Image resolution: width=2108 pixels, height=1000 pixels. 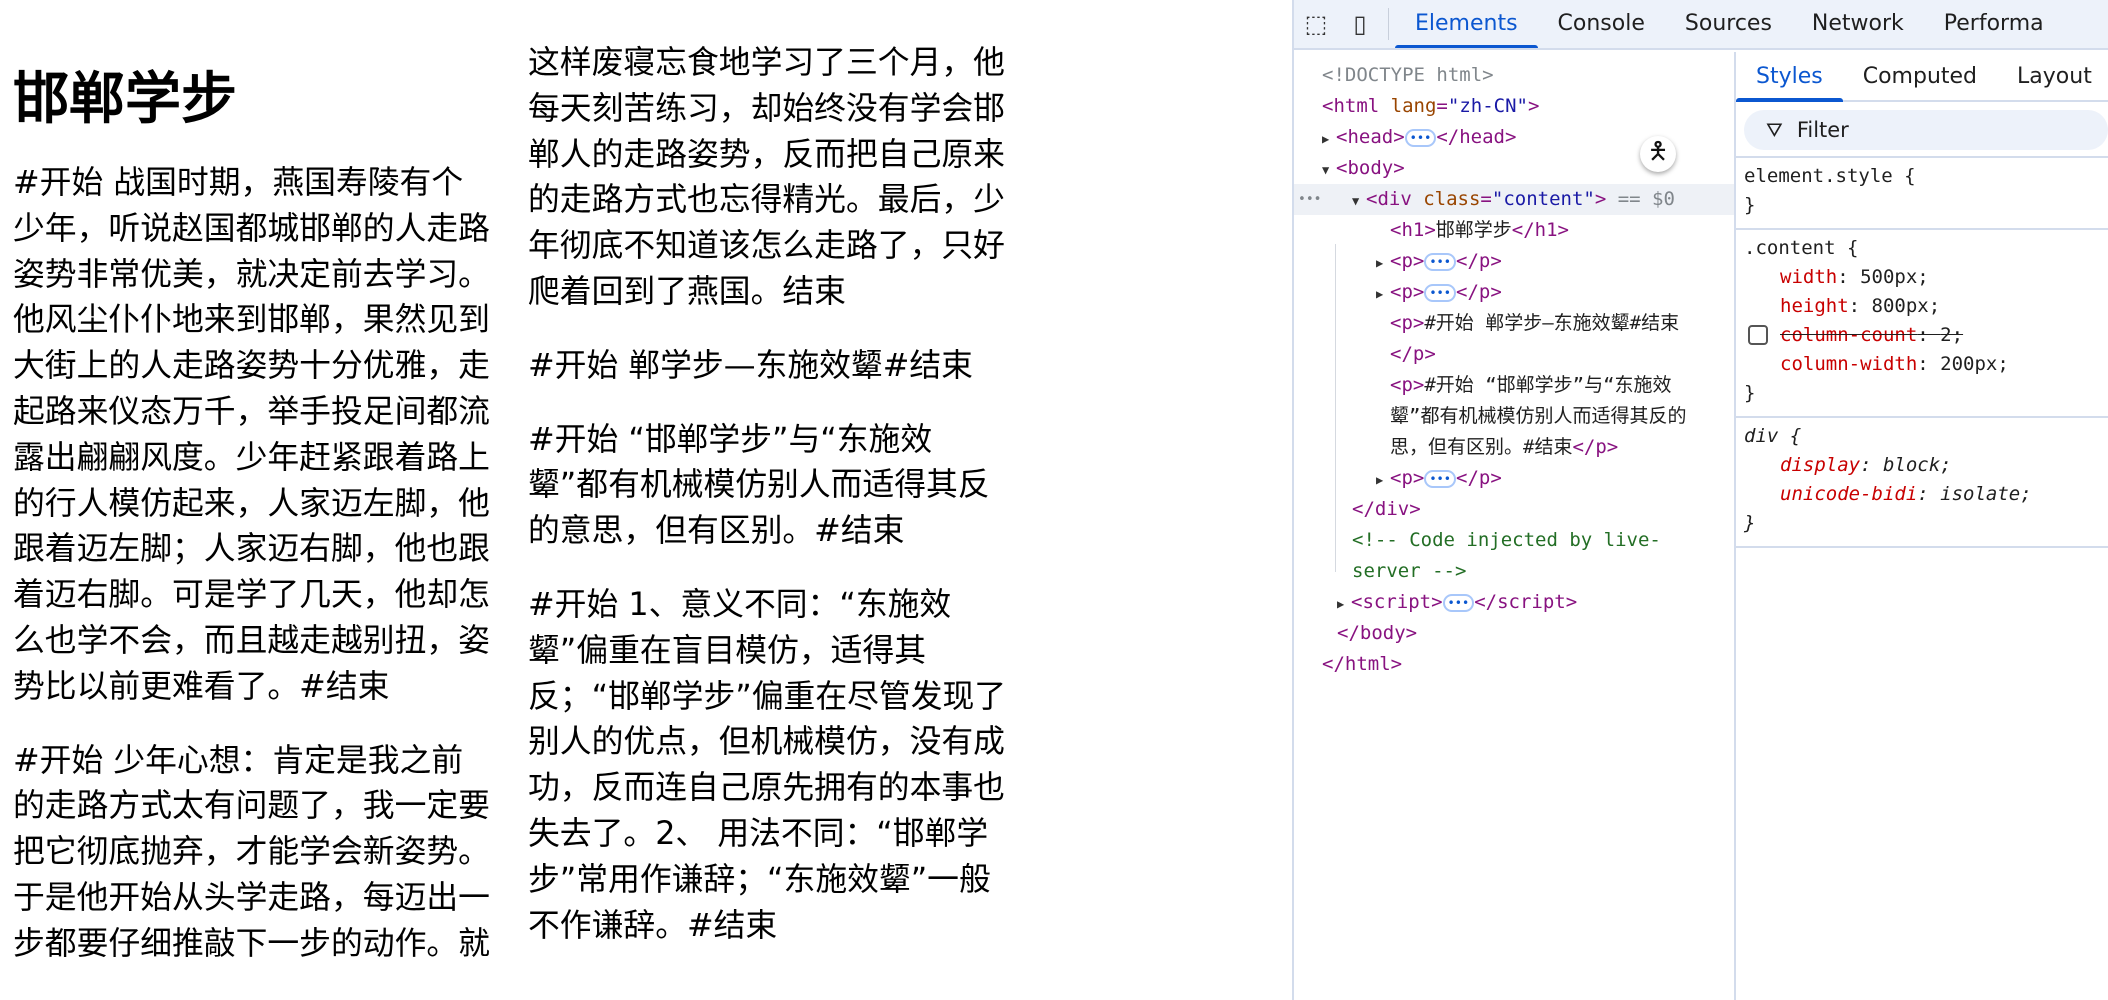 What do you see at coordinates (125, 99) in the screenshot?
I see `page-title: 邯郸学步` at bounding box center [125, 99].